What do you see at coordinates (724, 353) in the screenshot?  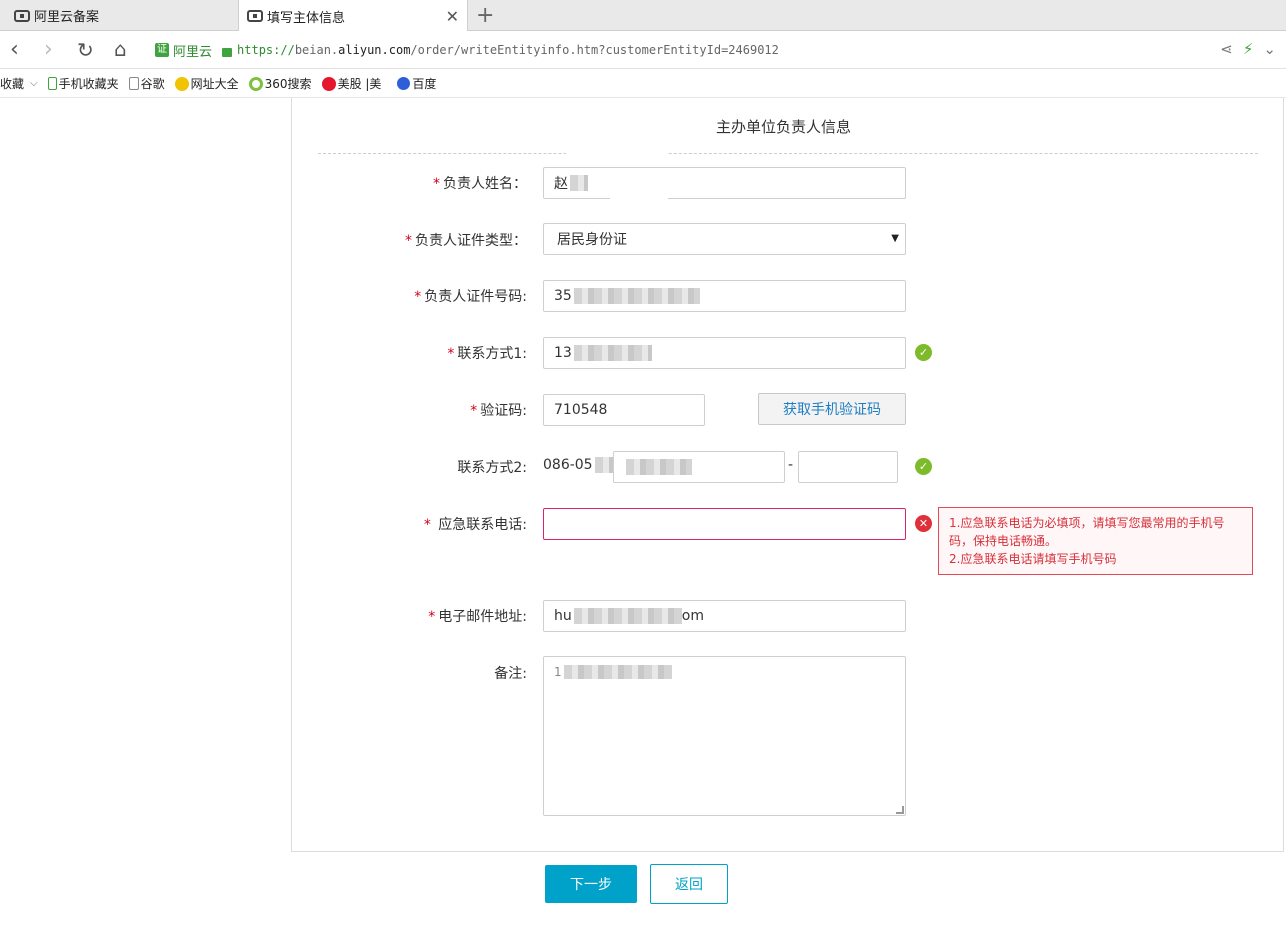 I see `contact1-input: 13` at bounding box center [724, 353].